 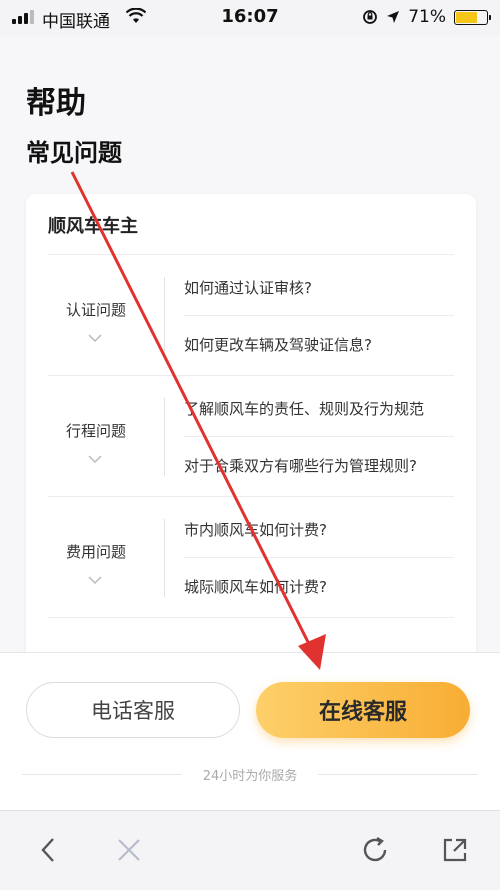 What do you see at coordinates (370, 17) in the screenshot?
I see `rotation-lock-icon` at bounding box center [370, 17].